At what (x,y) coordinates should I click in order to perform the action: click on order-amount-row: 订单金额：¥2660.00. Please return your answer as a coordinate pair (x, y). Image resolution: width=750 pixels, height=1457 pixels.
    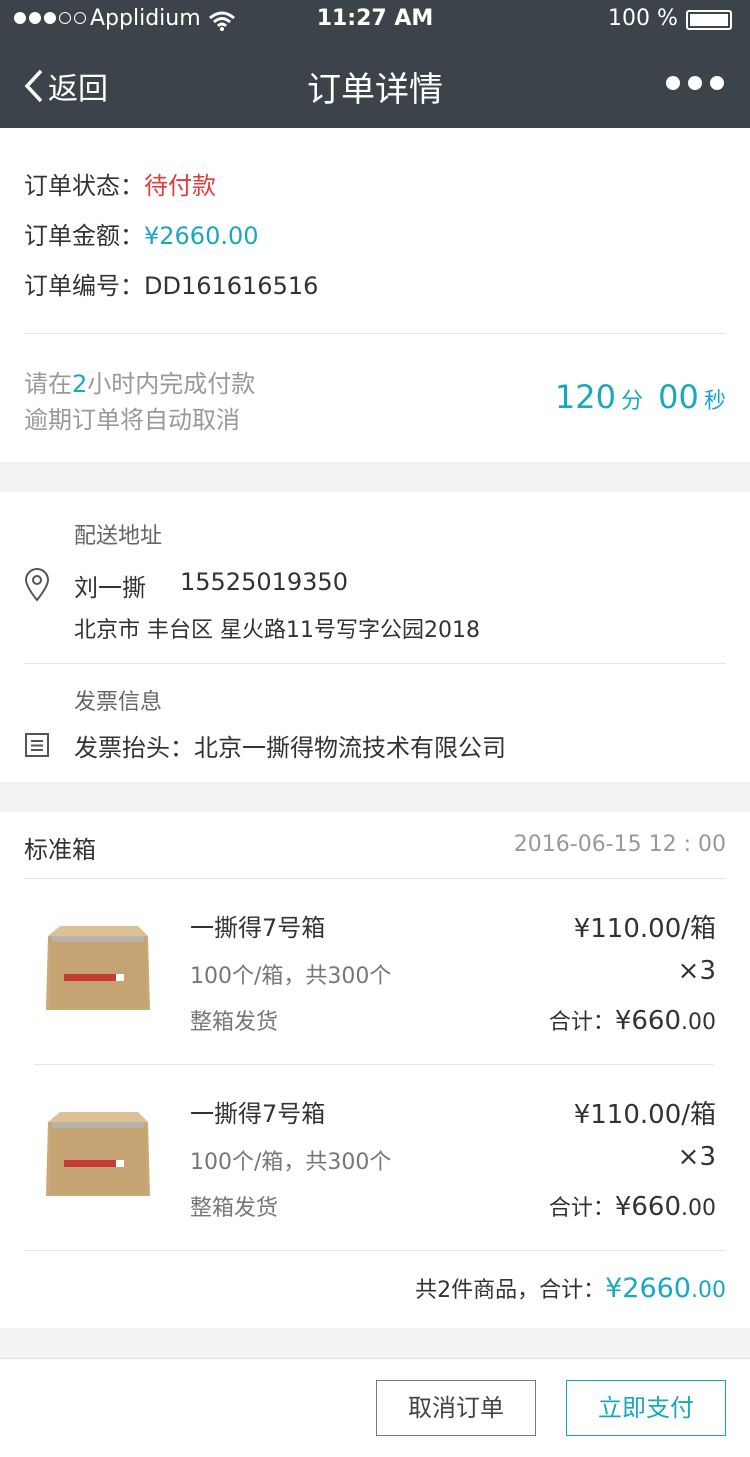
    Looking at the image, I should click on (141, 233).